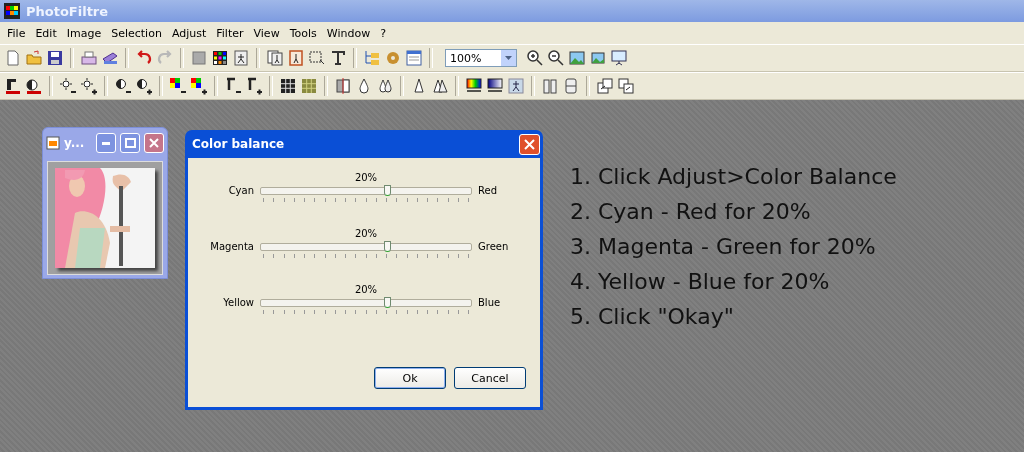  I want to click on image-stack-icon, so click(626, 86).